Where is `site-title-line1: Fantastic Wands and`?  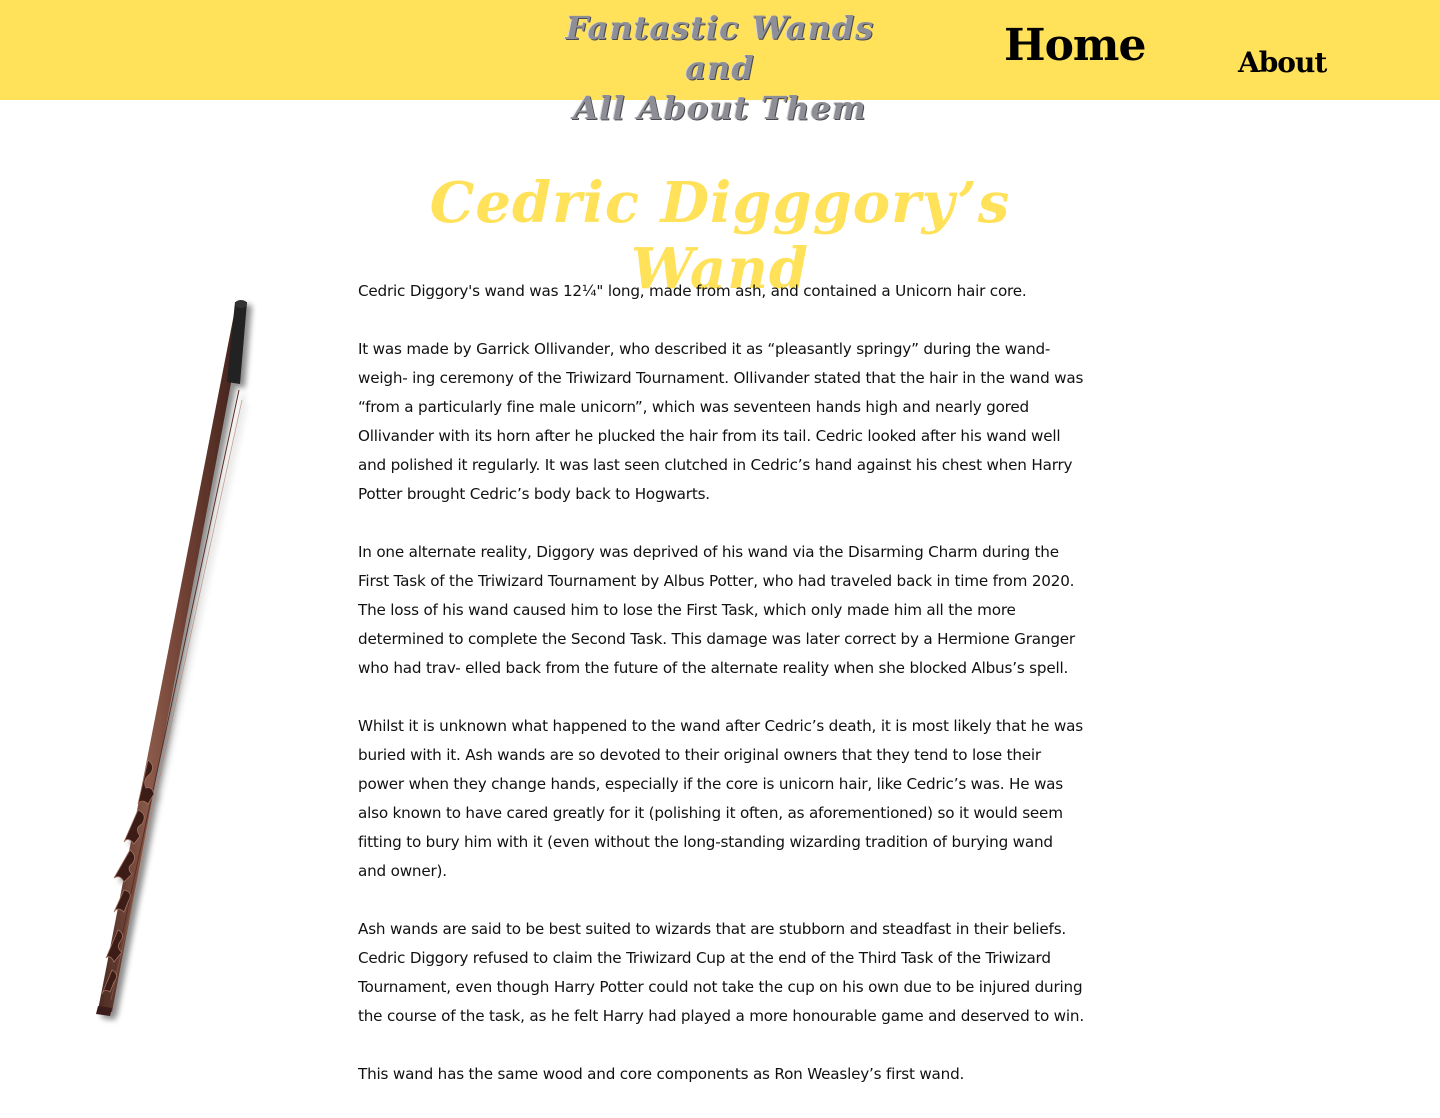
site-title-line1: Fantastic Wands and is located at coordinates (720, 48).